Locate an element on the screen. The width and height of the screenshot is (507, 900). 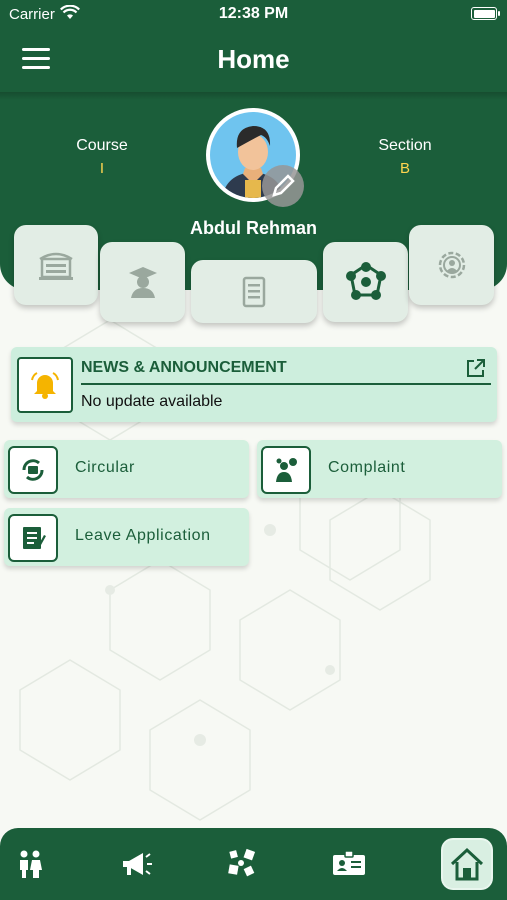
nav-home is located at coordinates (467, 864).